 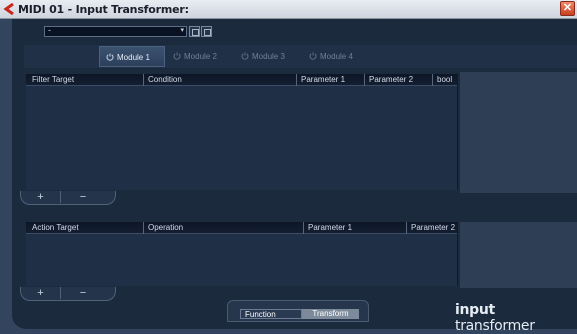 I want to click on function-select: Transform, so click(x=330, y=314).